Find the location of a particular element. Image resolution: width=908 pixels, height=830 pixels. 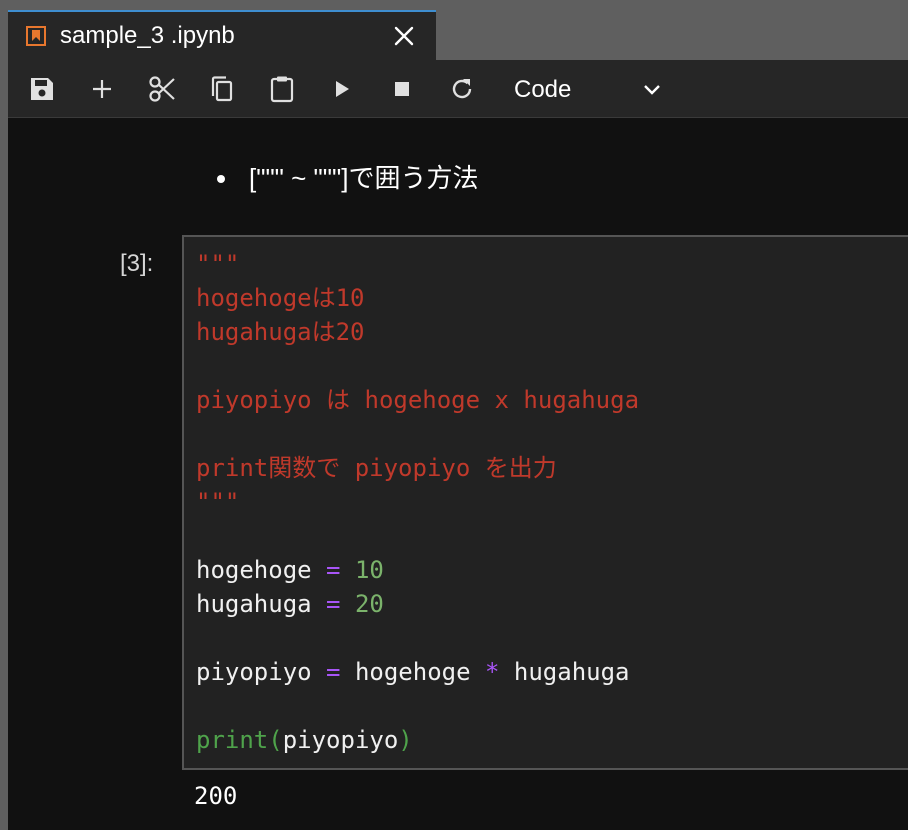

cell-type-label: Code is located at coordinates (543, 89).